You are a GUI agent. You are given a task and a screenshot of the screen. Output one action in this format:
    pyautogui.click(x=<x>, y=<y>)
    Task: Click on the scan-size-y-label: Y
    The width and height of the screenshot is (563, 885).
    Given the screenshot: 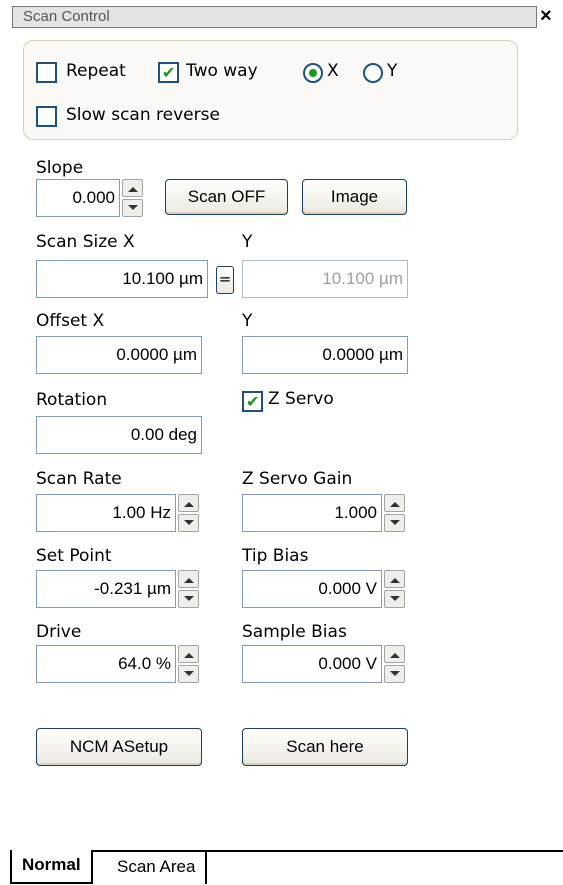 What is the action you would take?
    pyautogui.click(x=247, y=242)
    